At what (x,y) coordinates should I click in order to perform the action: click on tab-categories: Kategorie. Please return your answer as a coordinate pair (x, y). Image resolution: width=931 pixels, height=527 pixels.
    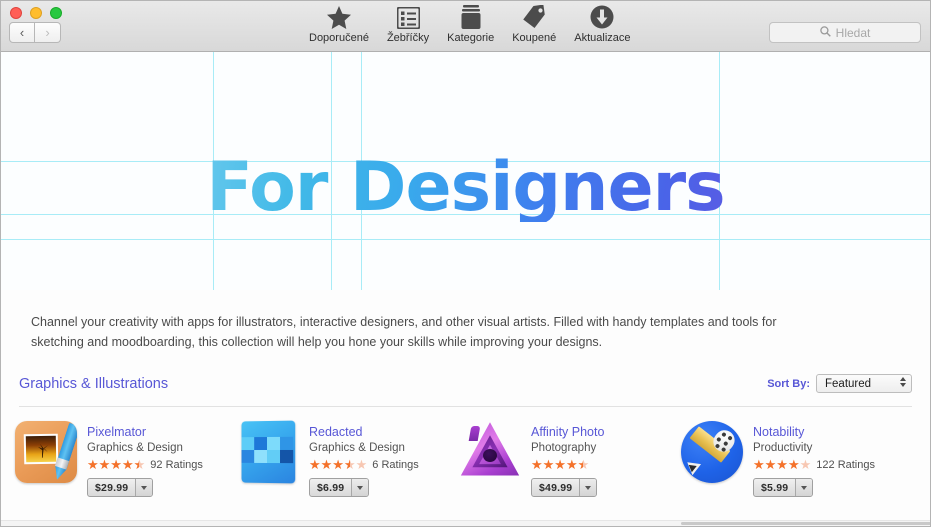
    Looking at the image, I should click on (470, 24).